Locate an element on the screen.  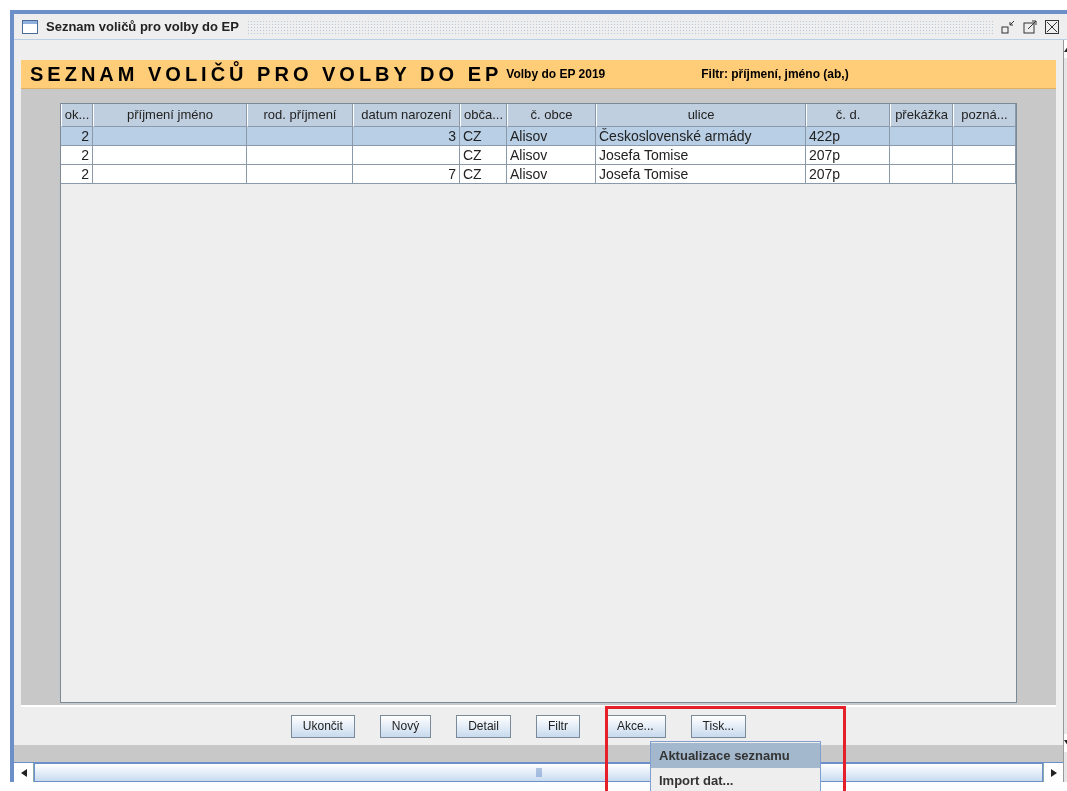
close-icon is located at coordinates (1052, 26).